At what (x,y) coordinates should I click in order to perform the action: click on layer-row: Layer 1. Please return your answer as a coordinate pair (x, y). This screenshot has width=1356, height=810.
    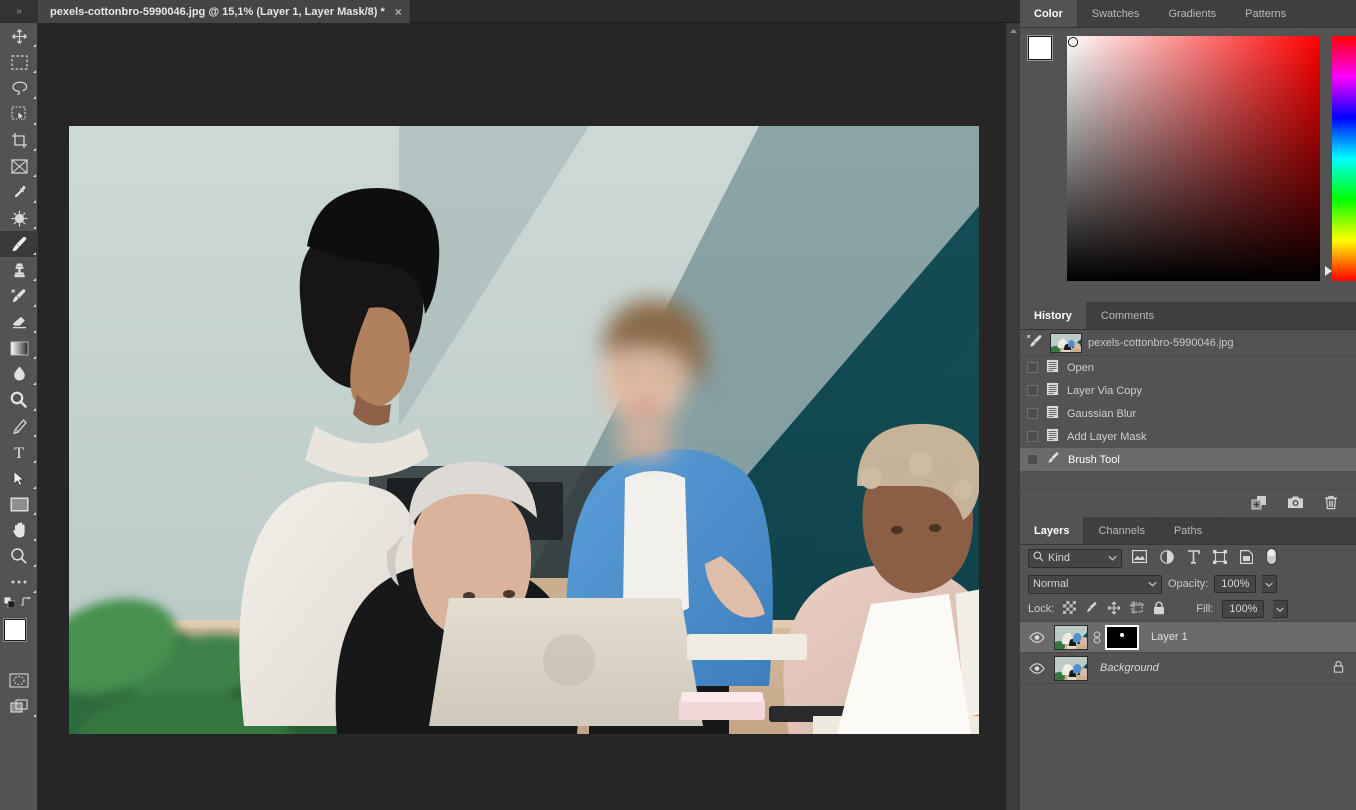
    Looking at the image, I should click on (1188, 637).